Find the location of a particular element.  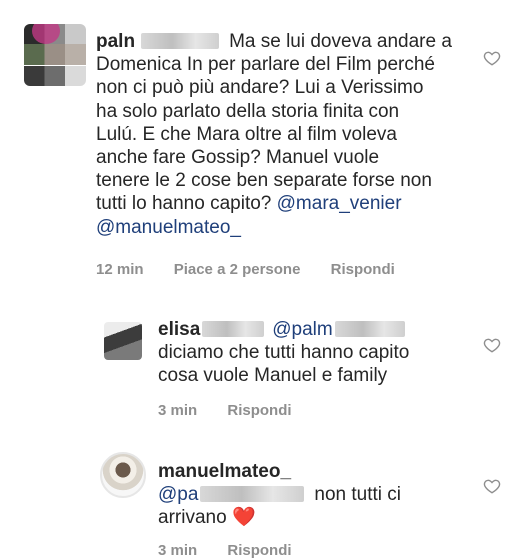

comment-text: non tutti ci is located at coordinates (358, 495).